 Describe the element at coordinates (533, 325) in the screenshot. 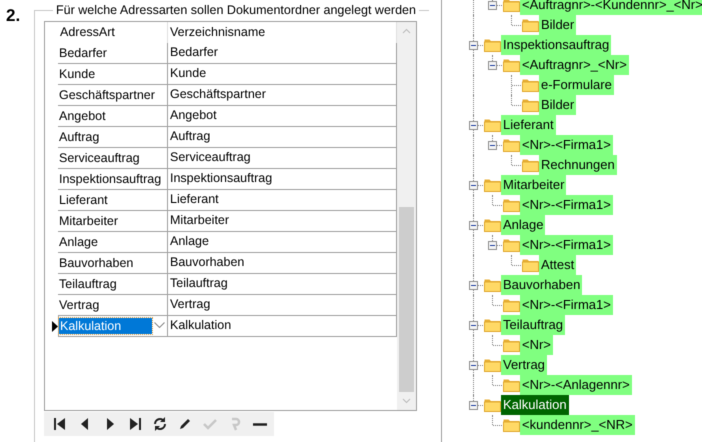

I see `tree-item: Teilauftrag` at that location.